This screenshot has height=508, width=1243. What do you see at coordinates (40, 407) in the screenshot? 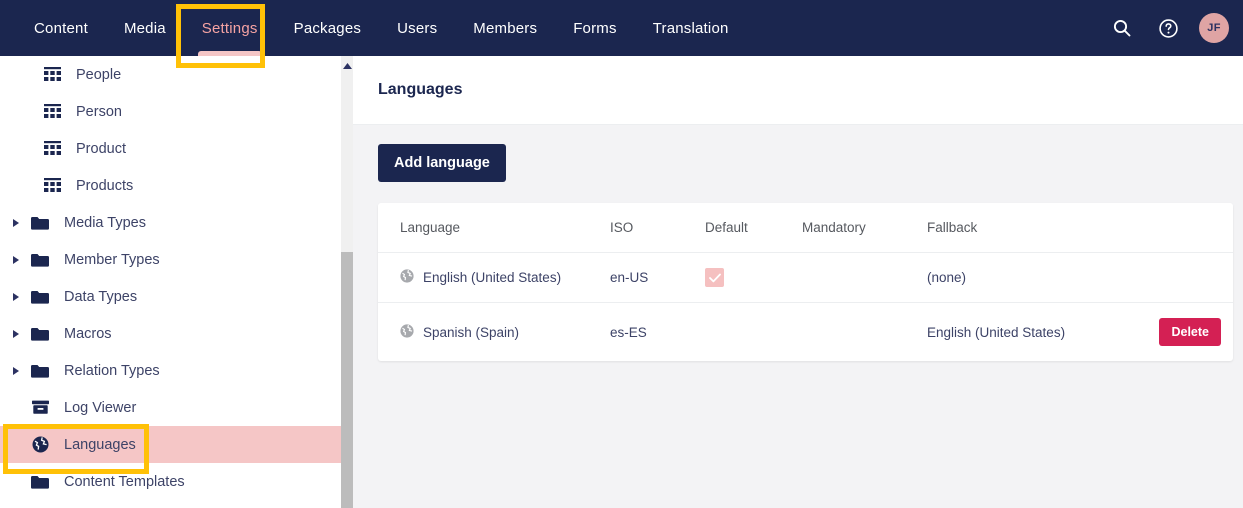
I see `archive-icon` at bounding box center [40, 407].